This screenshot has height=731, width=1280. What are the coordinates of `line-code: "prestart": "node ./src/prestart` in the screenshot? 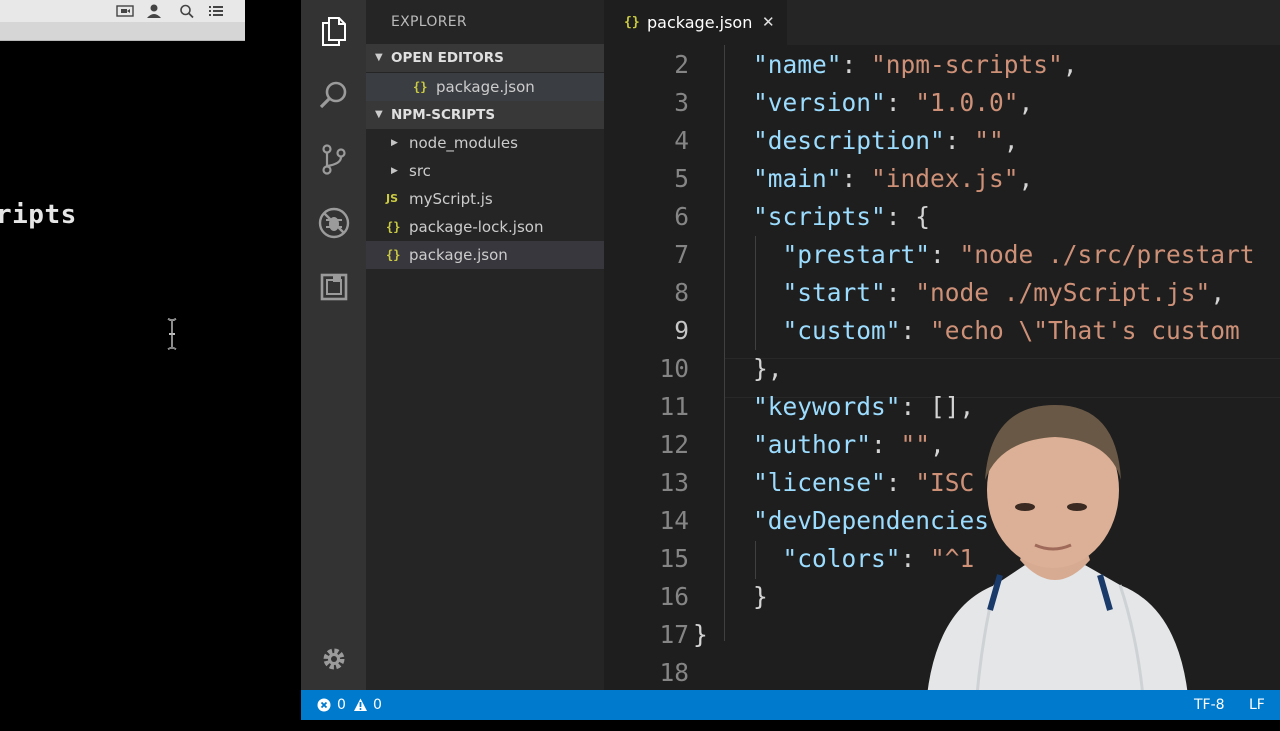 It's located at (1004, 255).